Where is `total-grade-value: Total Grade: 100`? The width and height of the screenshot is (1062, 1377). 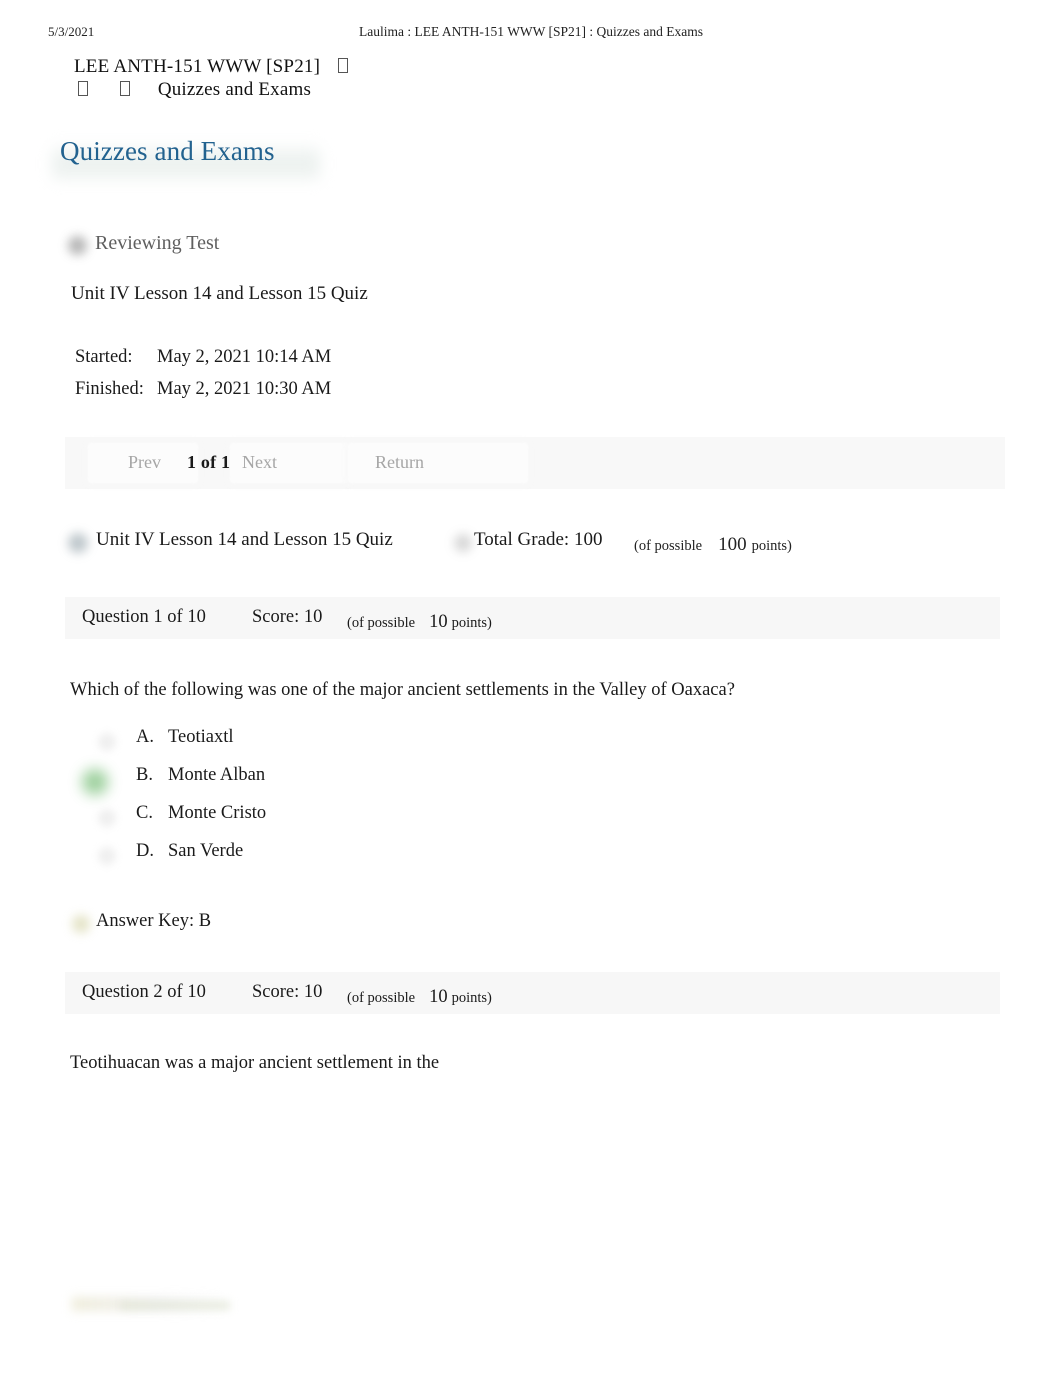 total-grade-value: Total Grade: 100 is located at coordinates (538, 539).